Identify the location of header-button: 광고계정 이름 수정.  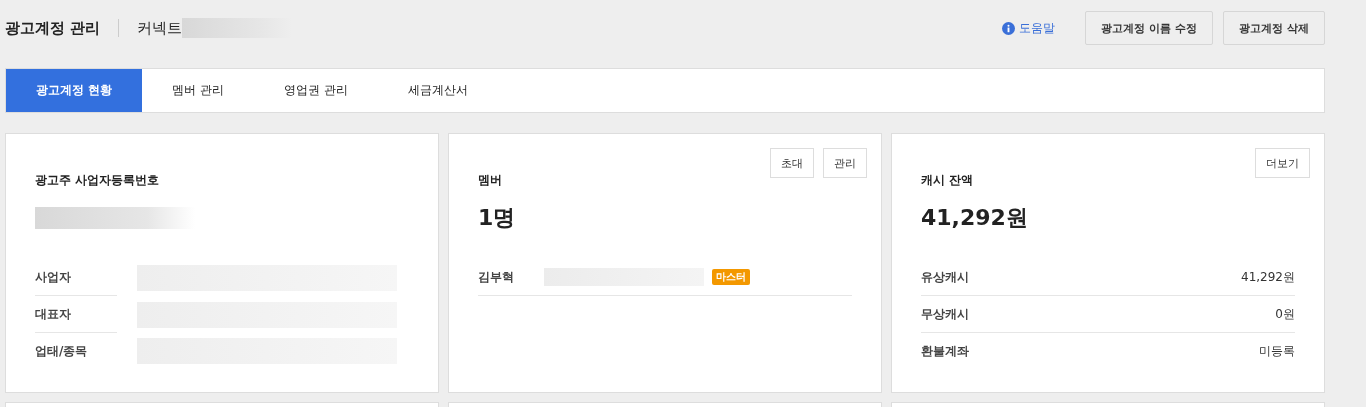
(1149, 28).